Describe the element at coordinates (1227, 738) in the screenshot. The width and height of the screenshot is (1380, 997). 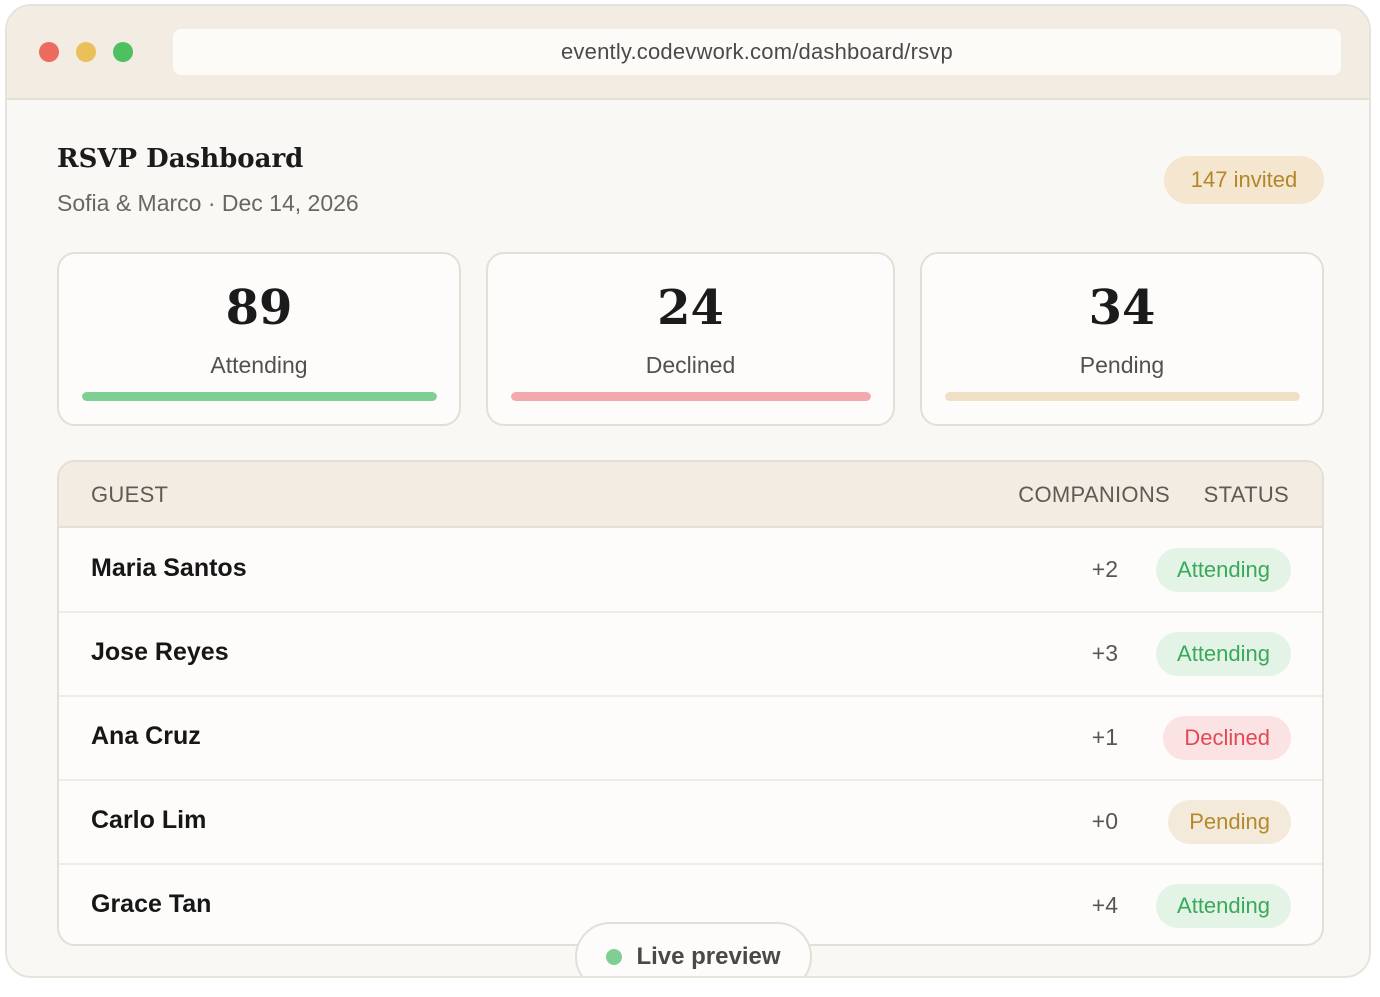
I see `status-badge: Declined` at that location.